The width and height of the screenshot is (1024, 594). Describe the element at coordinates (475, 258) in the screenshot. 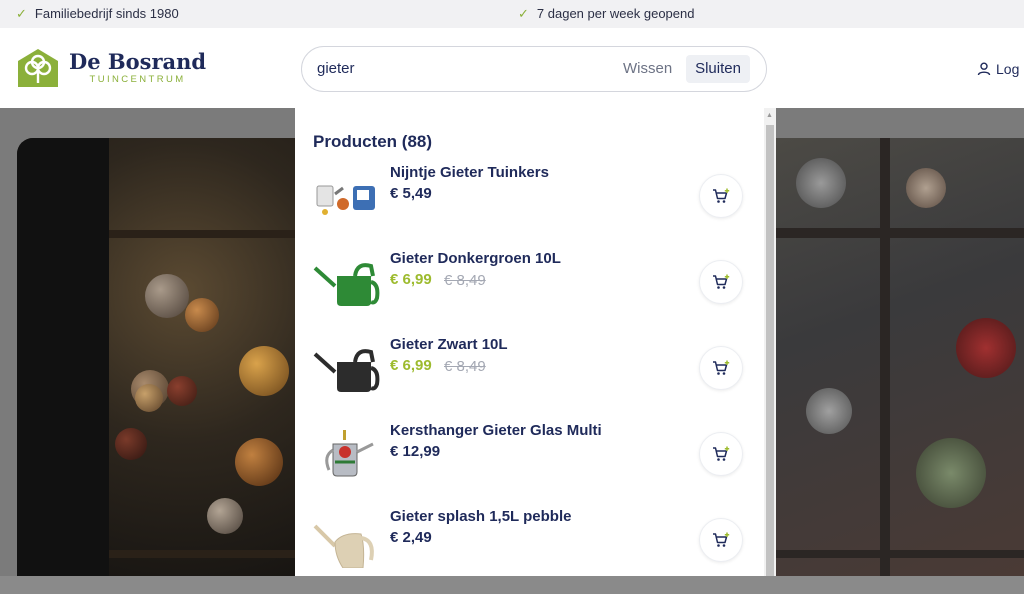

I see `product-title: Gieter Donkergroen 10L` at that location.